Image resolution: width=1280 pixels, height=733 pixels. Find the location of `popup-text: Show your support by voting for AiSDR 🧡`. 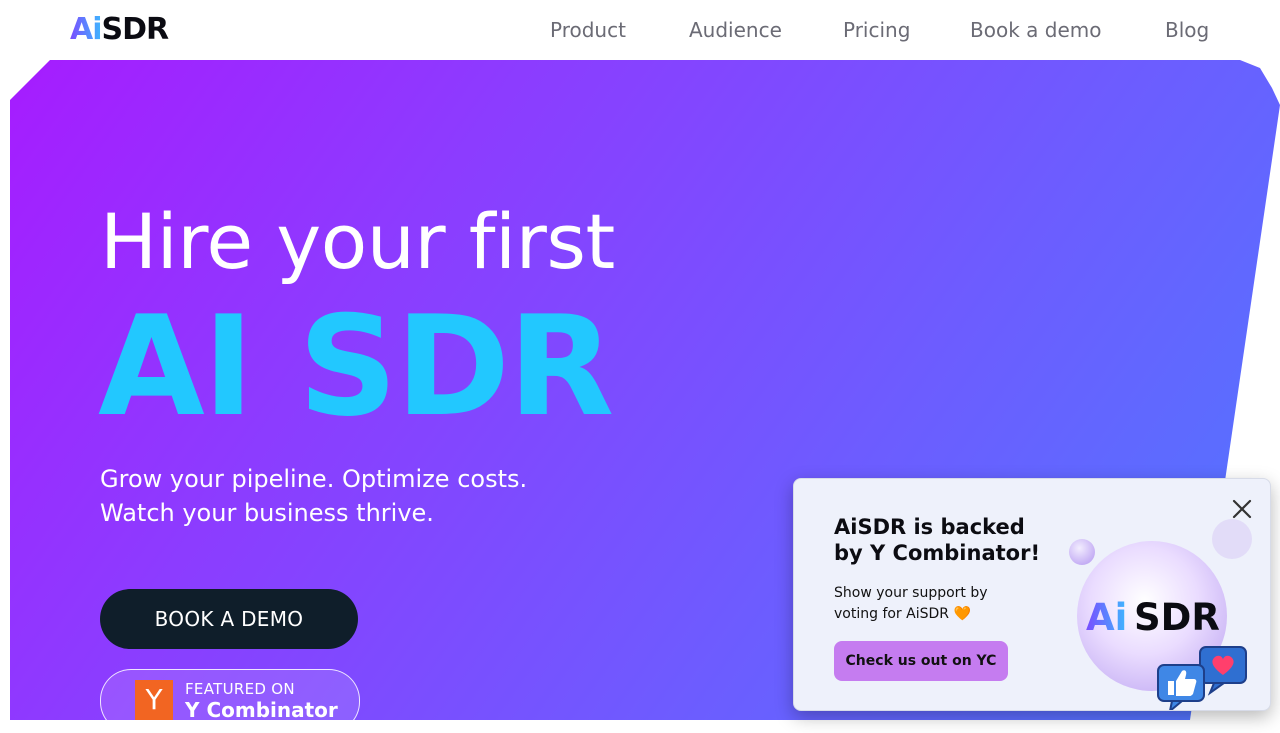

popup-text: Show your support by voting for AiSDR 🧡 is located at coordinates (911, 603).